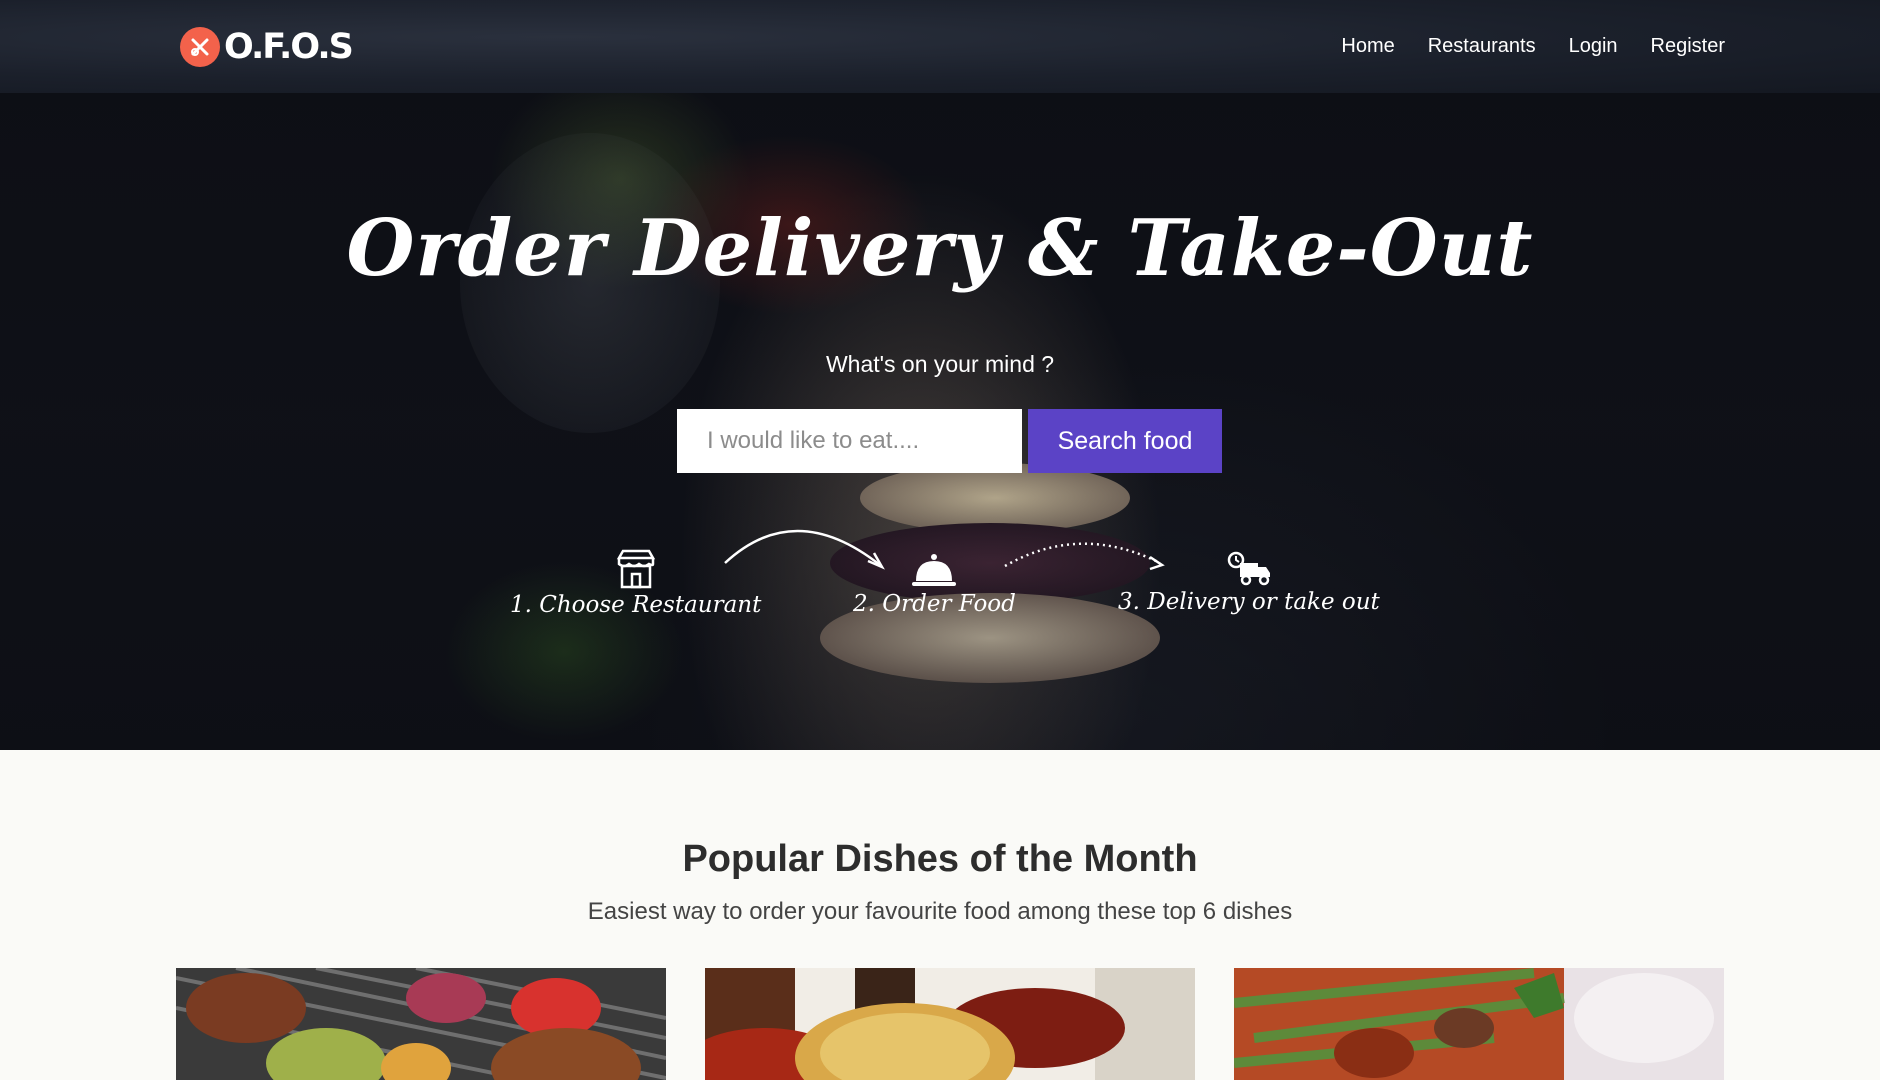  I want to click on nav-login: Login, so click(1593, 46).